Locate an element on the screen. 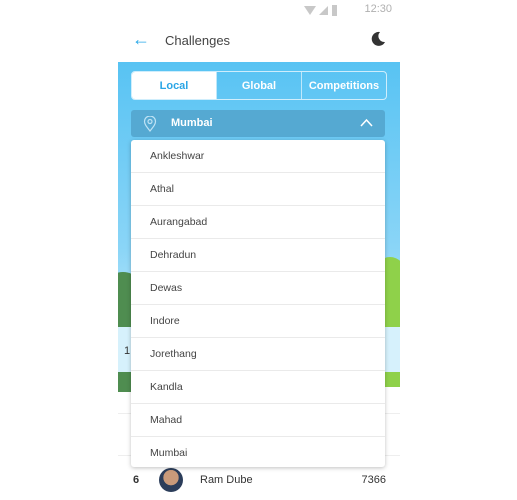 The width and height of the screenshot is (517, 500). avatar is located at coordinates (171, 480).